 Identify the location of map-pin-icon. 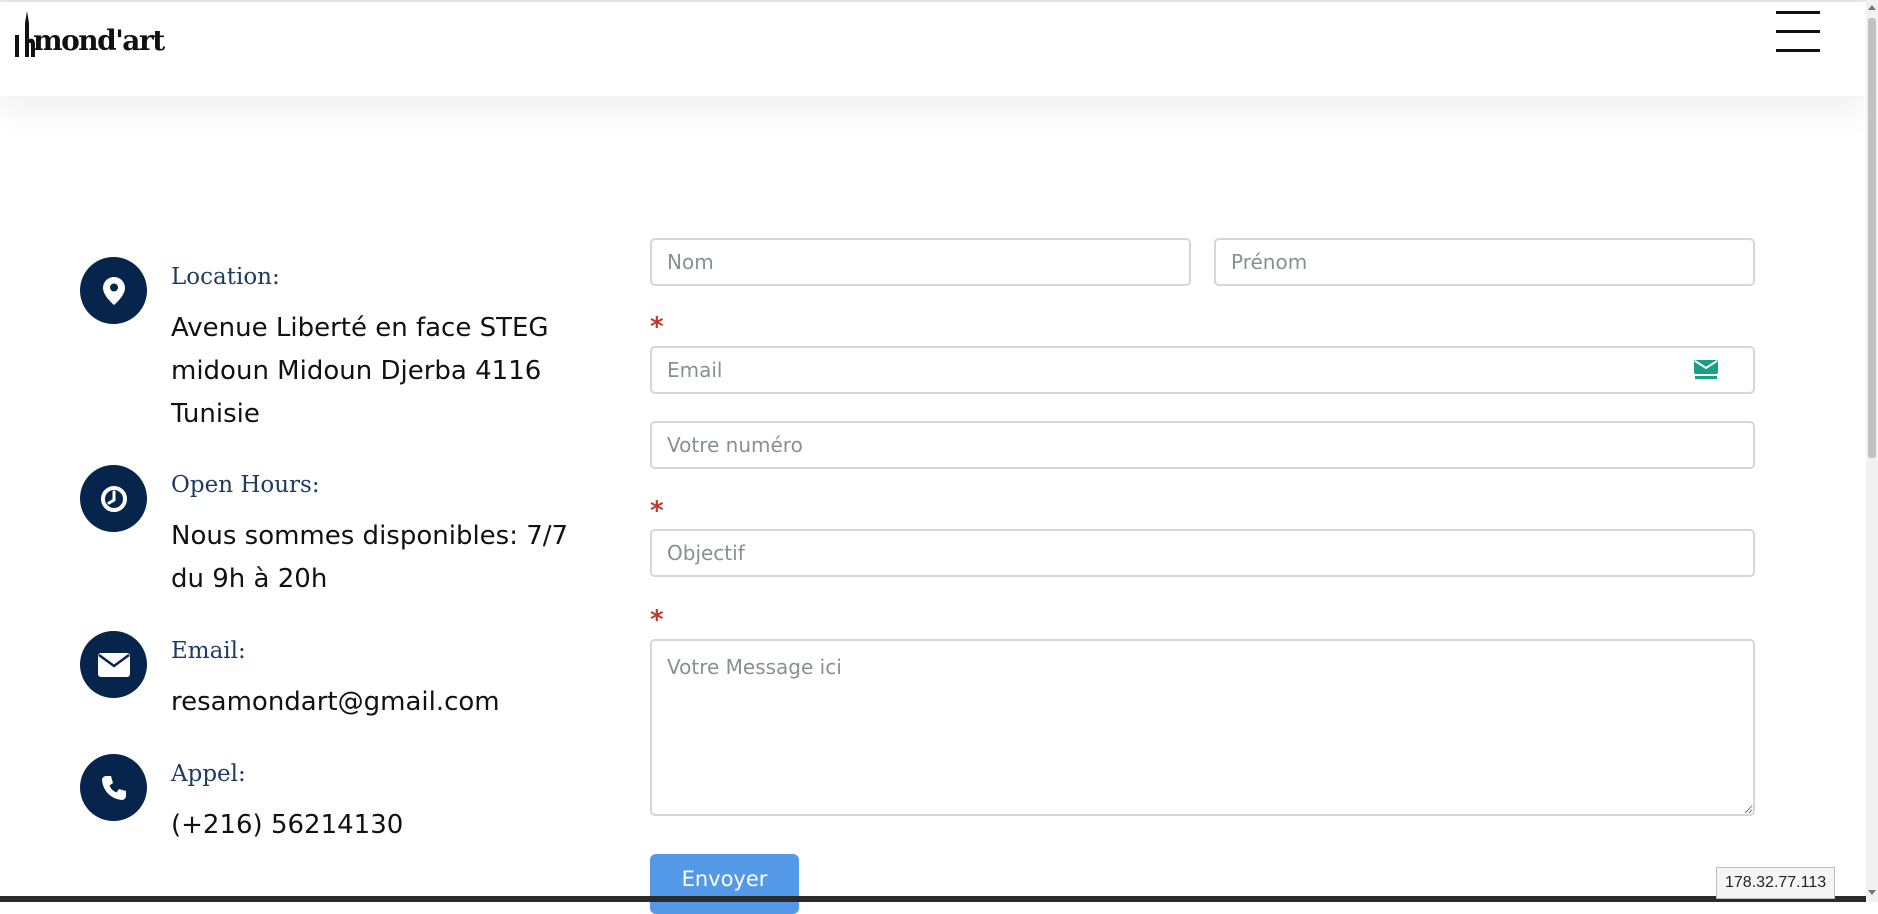
(113, 290).